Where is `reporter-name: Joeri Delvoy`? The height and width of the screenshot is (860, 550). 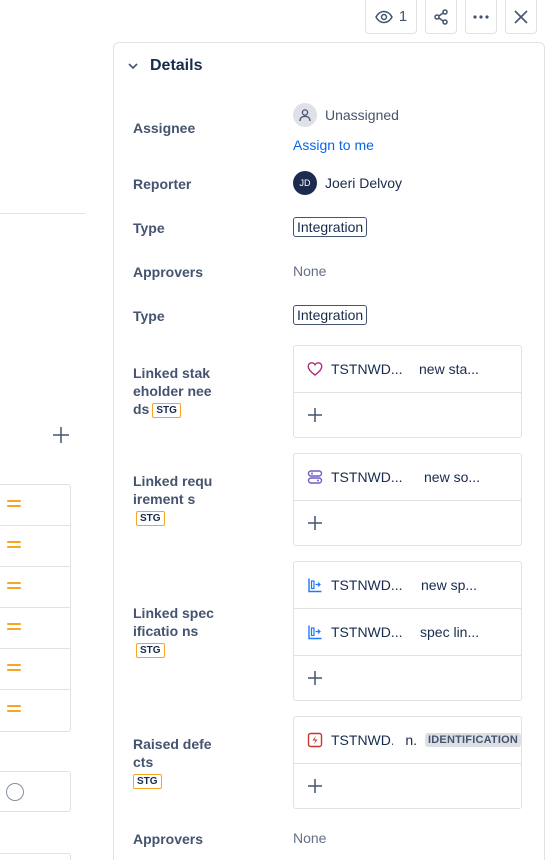 reporter-name: Joeri Delvoy is located at coordinates (364, 183).